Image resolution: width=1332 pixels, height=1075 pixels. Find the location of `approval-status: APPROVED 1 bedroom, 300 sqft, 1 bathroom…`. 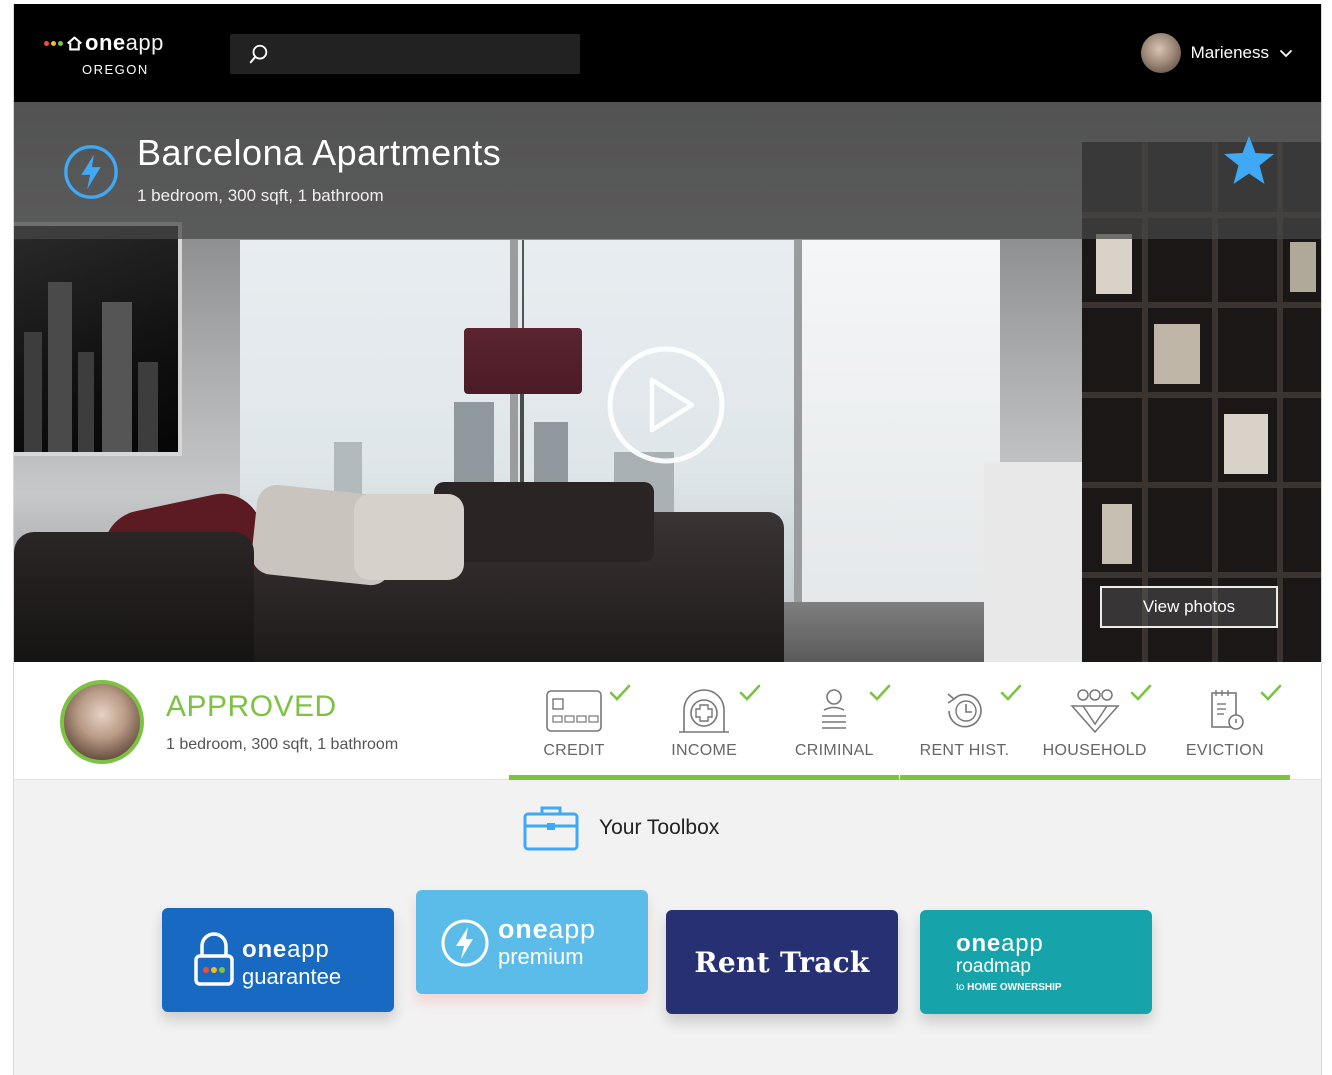

approval-status: APPROVED 1 bedroom, 300 sqft, 1 bathroom… is located at coordinates (667, 721).